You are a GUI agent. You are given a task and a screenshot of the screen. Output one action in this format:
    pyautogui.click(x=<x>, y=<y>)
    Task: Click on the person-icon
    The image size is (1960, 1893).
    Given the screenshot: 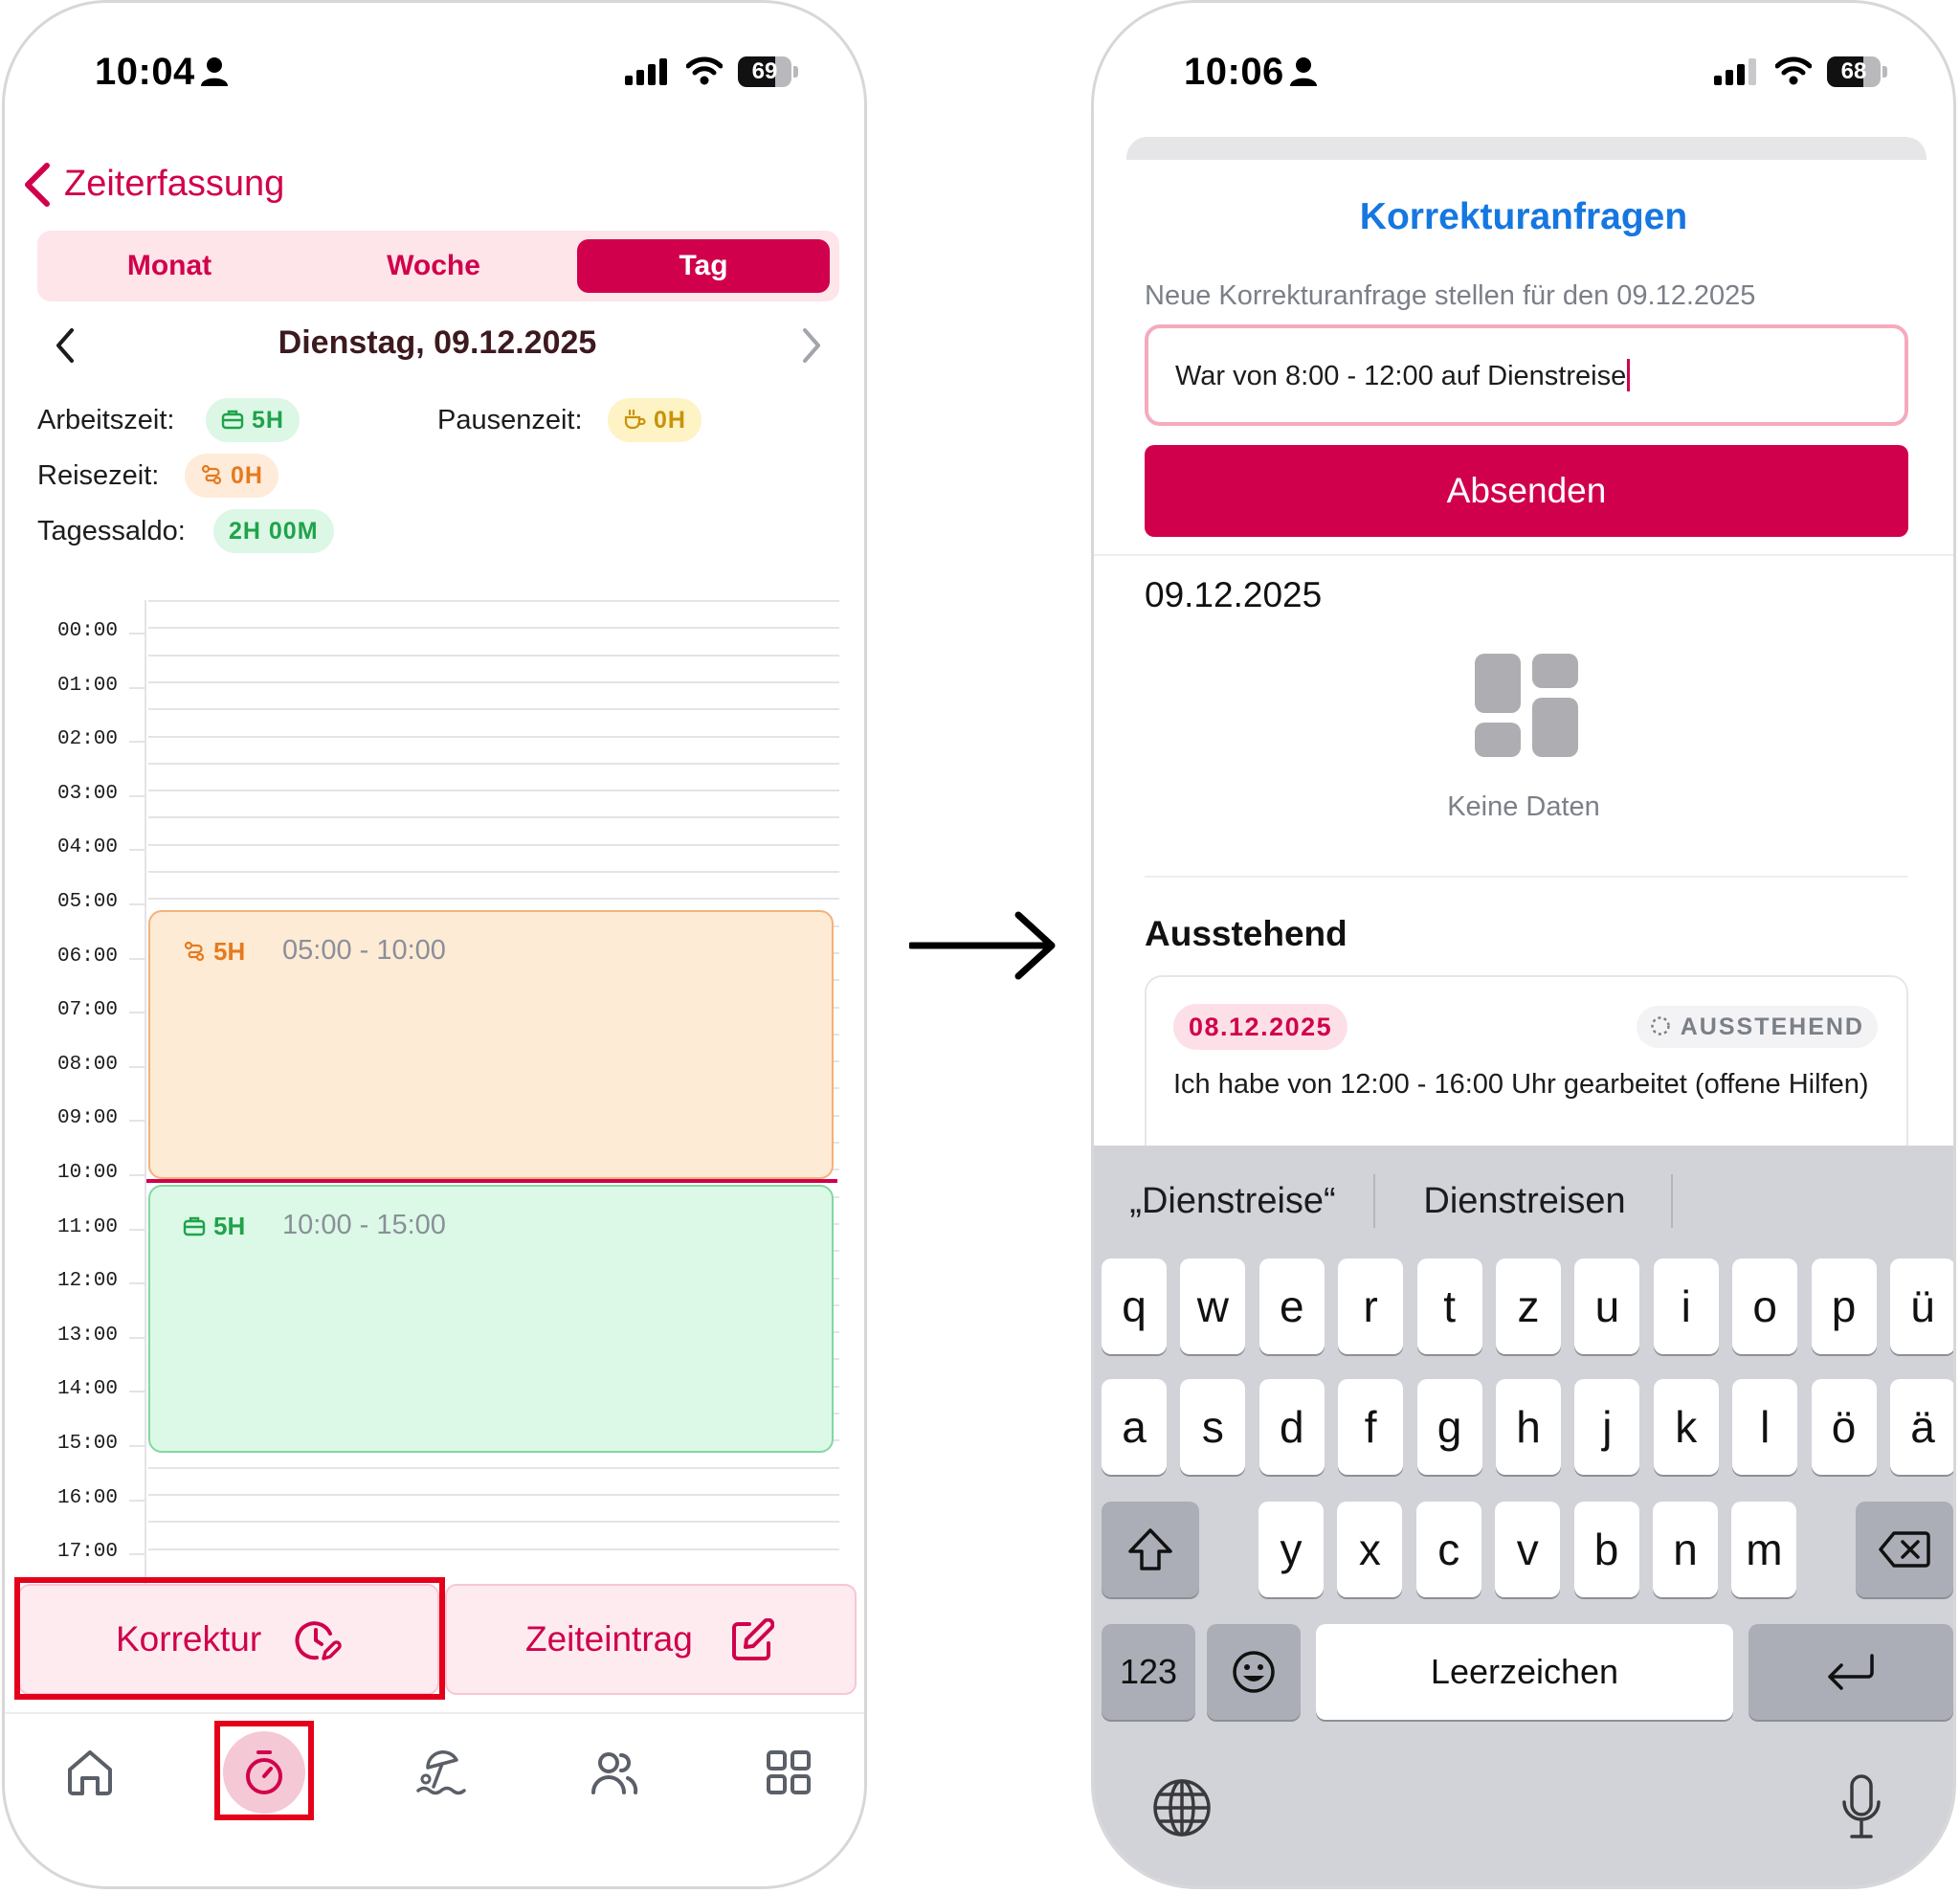 What is the action you would take?
    pyautogui.click(x=215, y=71)
    